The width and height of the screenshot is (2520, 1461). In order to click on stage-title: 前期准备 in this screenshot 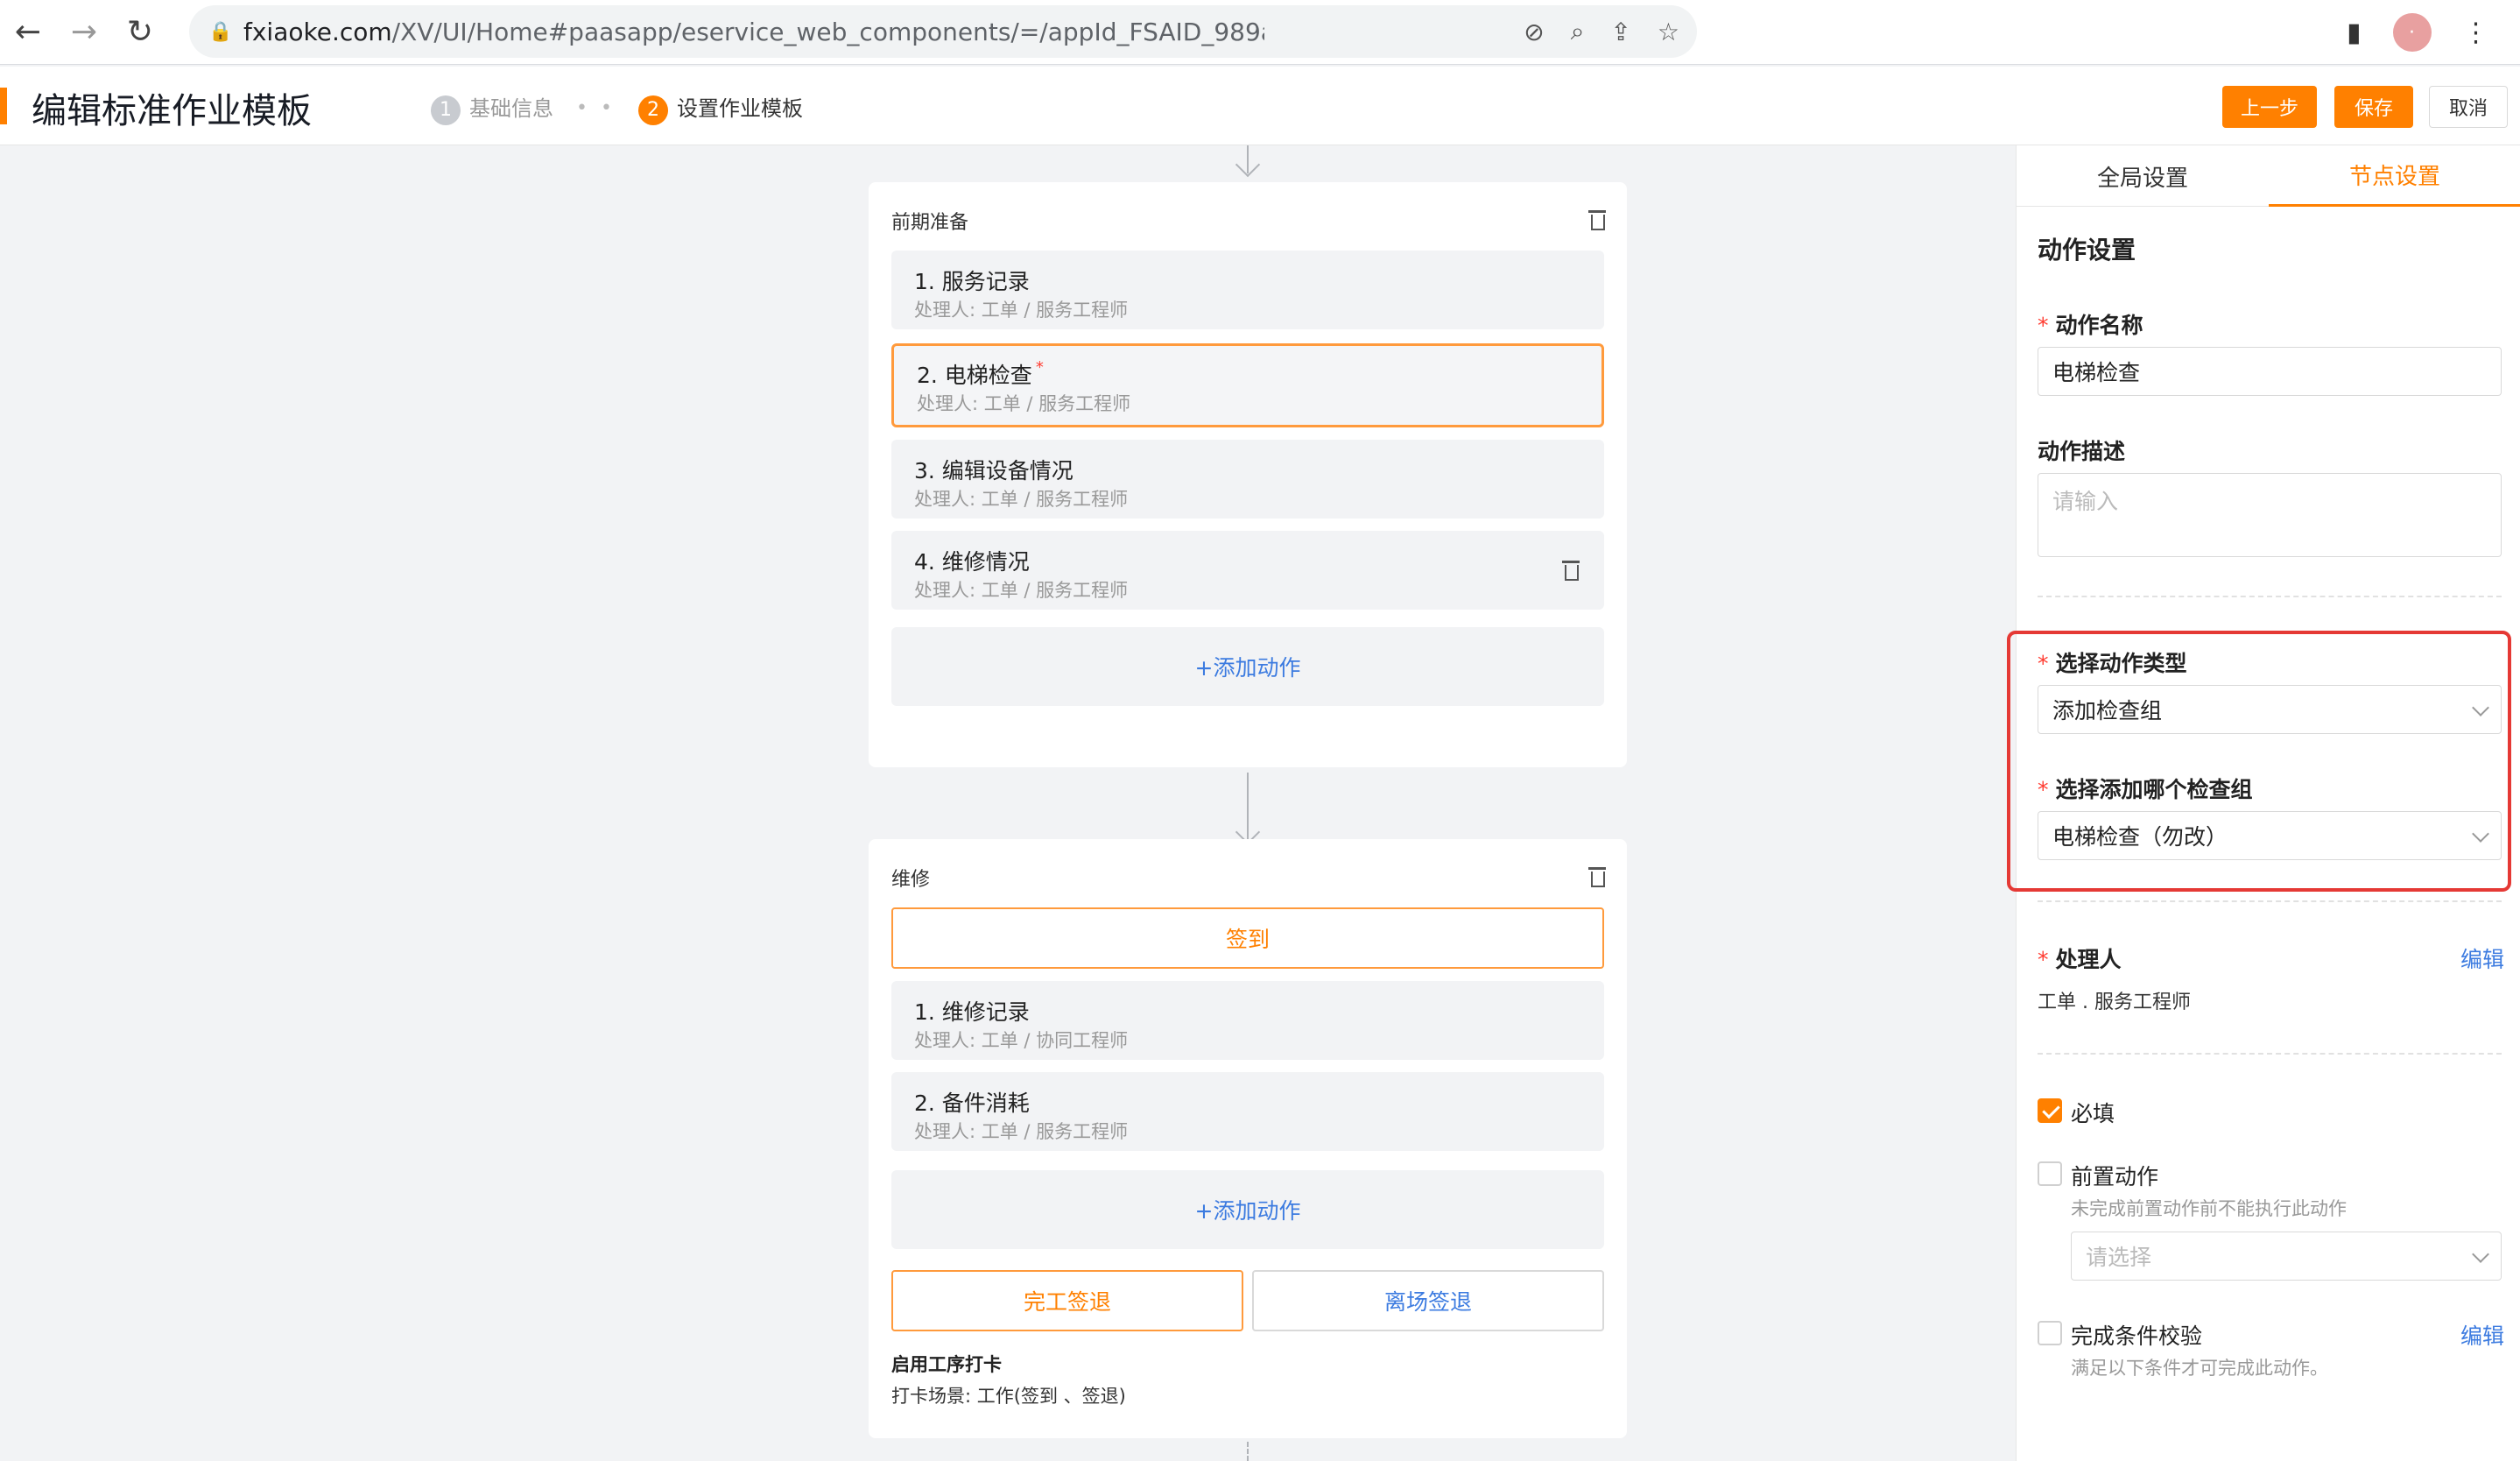, I will do `click(930, 223)`.